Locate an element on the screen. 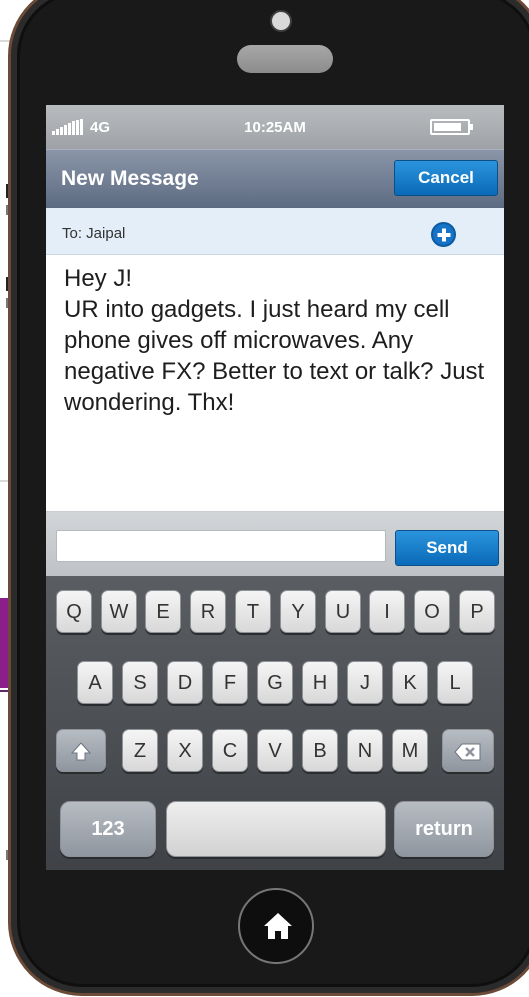 This screenshot has height=997, width=529. key-c: C is located at coordinates (230, 750).